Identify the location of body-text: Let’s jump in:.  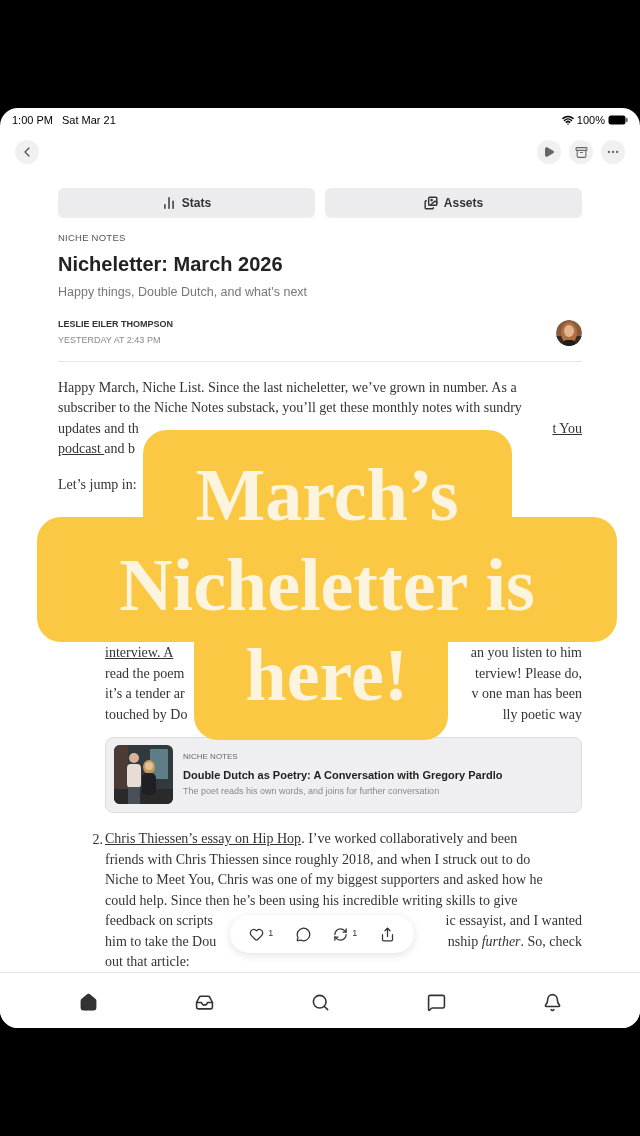
(97, 484).